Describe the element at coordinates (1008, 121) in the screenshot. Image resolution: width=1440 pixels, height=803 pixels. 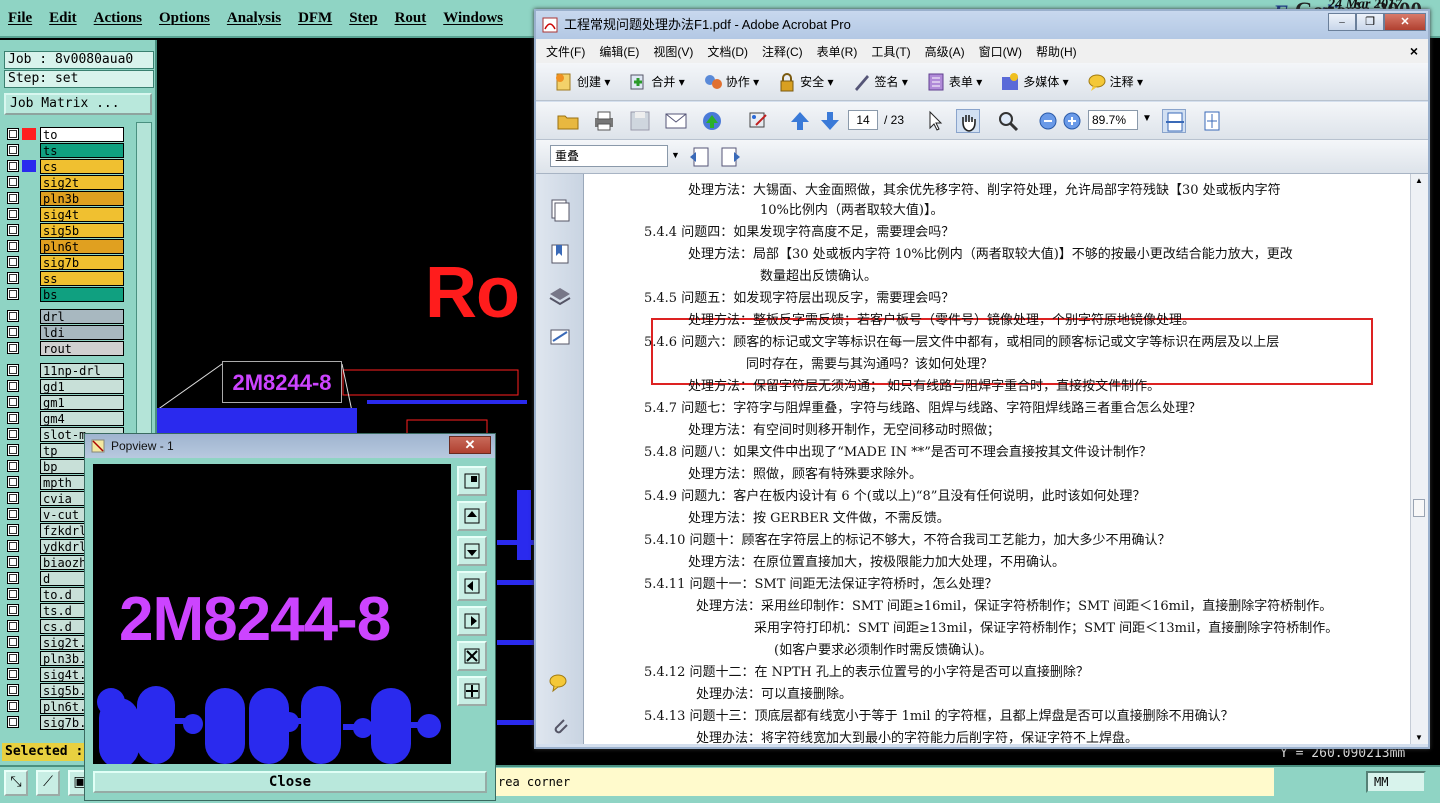
I see `zoom-tool-icon` at that location.